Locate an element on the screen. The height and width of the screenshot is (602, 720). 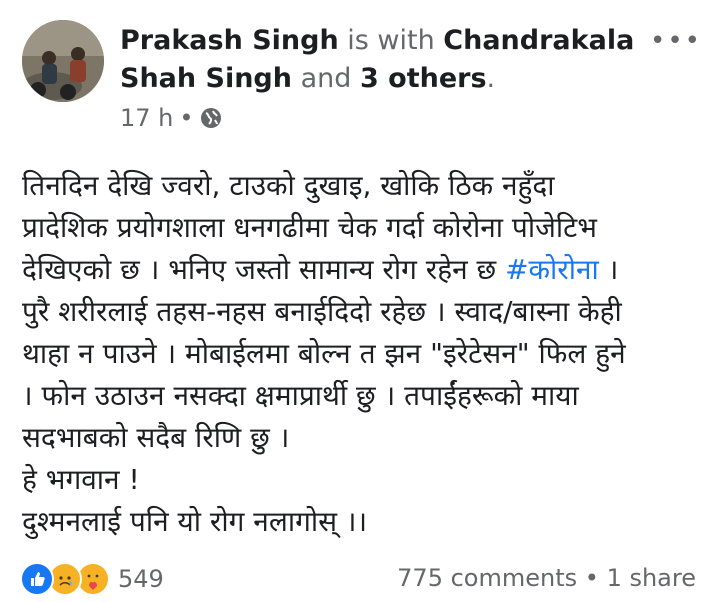
avatar is located at coordinates (63, 61).